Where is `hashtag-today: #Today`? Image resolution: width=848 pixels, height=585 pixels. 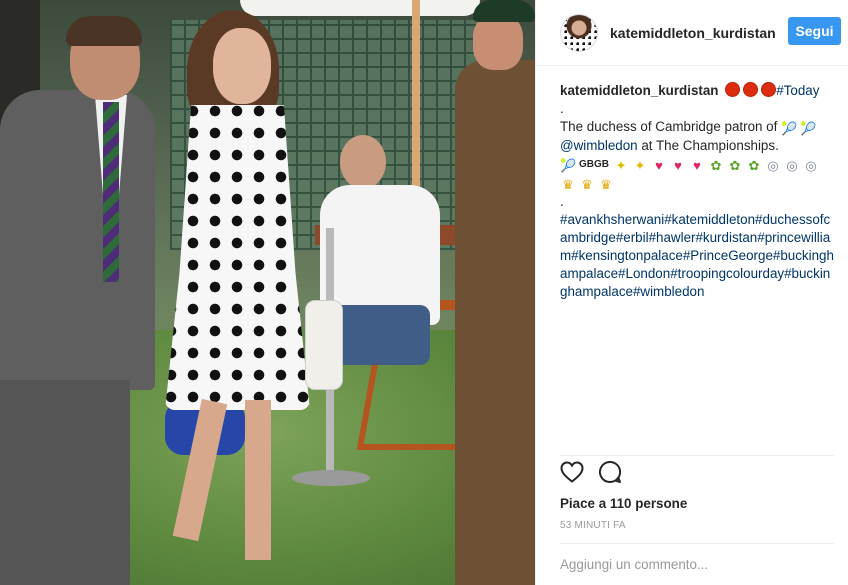
hashtag-today: #Today is located at coordinates (797, 90).